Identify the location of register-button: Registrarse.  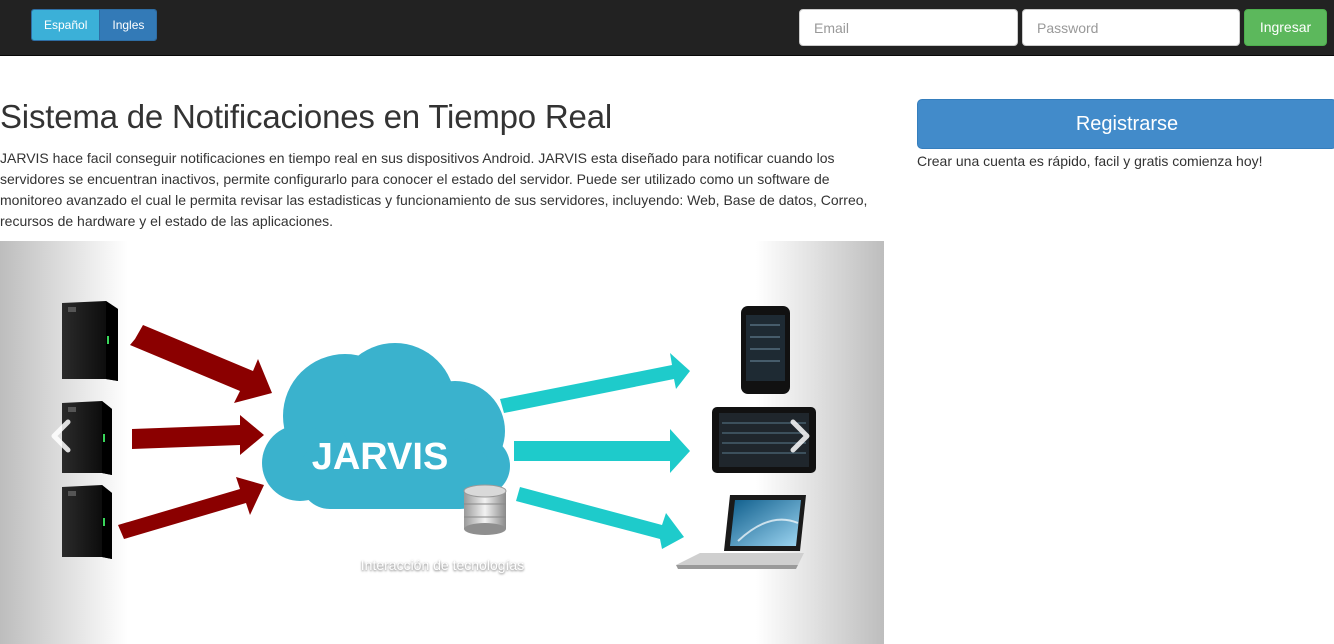
(1125, 124).